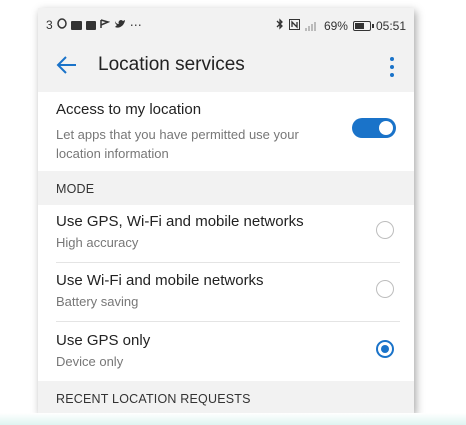 The image size is (466, 425). I want to click on battery-percent: 69%, so click(335, 25).